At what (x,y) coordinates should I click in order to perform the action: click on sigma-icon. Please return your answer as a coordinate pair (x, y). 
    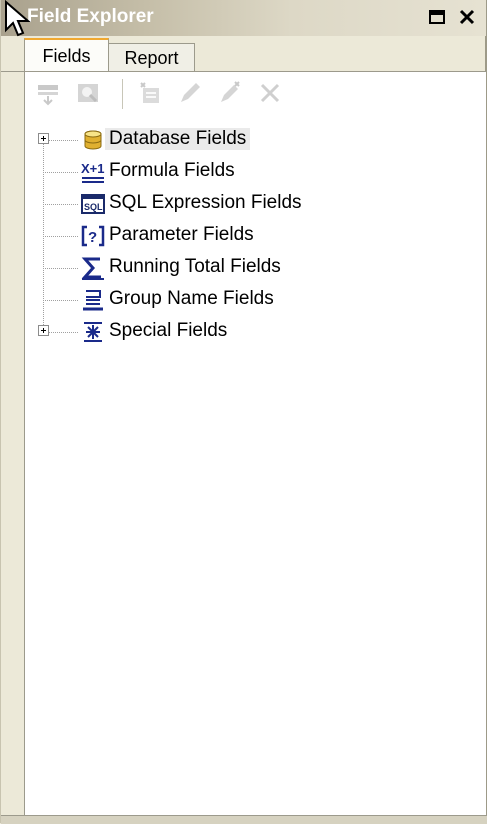
    Looking at the image, I should click on (92, 268).